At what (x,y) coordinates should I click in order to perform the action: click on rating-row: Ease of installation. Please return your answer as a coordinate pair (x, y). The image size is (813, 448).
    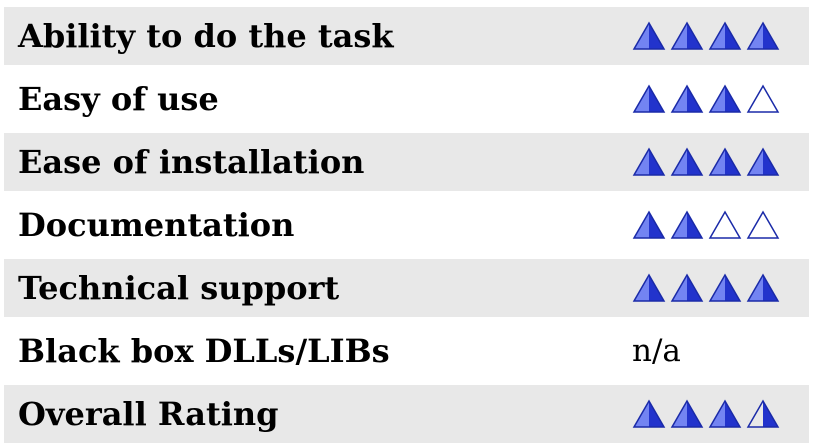
    Looking at the image, I should click on (406, 162).